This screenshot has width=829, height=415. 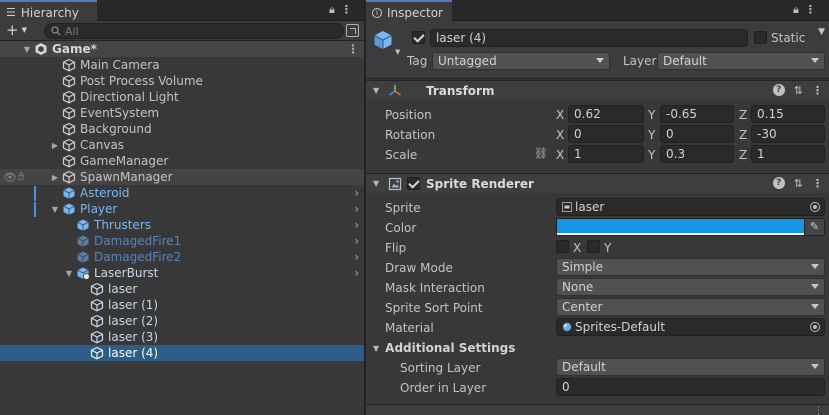 What do you see at coordinates (690, 287) in the screenshot?
I see `mask-interaction-dropdown: None` at bounding box center [690, 287].